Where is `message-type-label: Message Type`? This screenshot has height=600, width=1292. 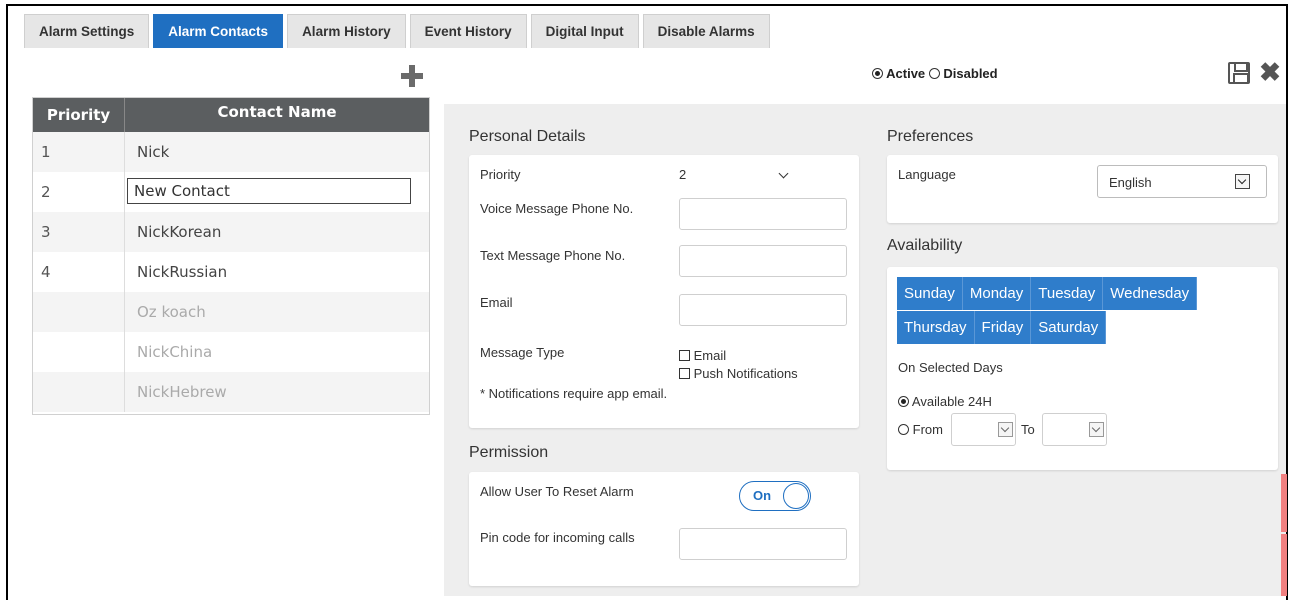
message-type-label: Message Type is located at coordinates (522, 352).